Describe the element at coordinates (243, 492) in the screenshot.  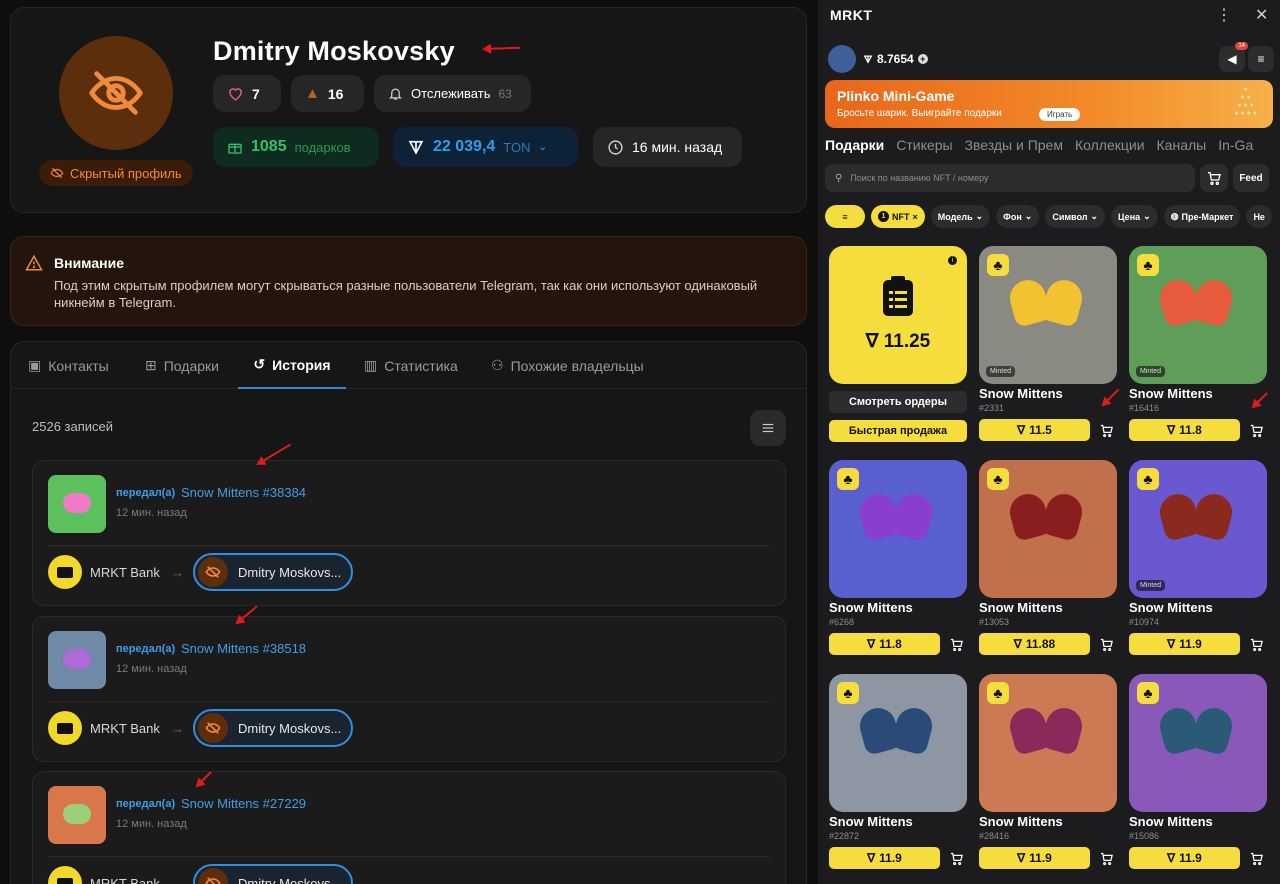
I see `gift-link: Snow Mittens #38384` at that location.